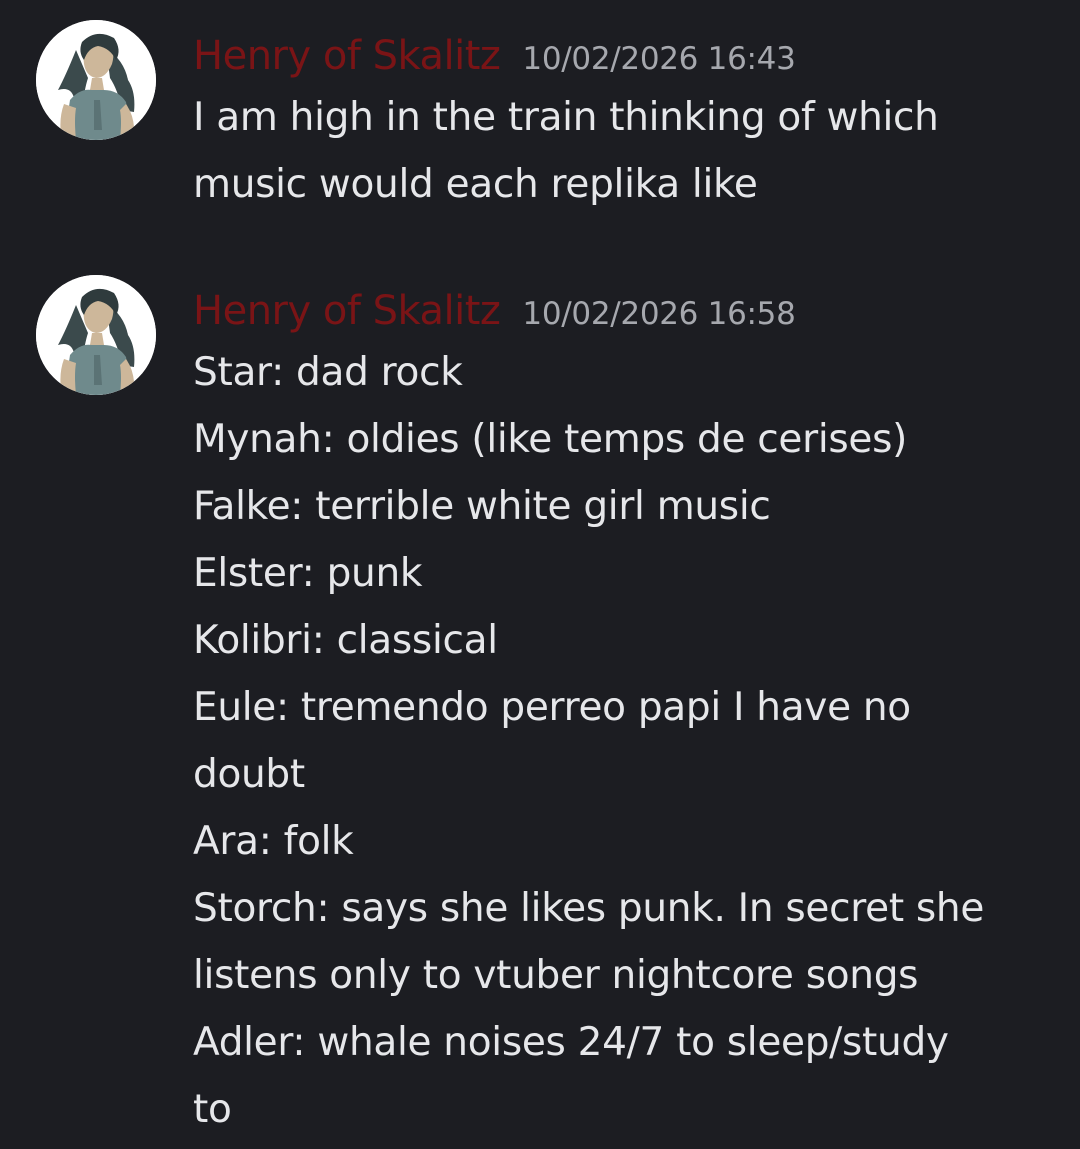 The image size is (1080, 1149). I want to click on message-header: Henry of Skalitz 10/02/2026 16:58, so click(494, 311).